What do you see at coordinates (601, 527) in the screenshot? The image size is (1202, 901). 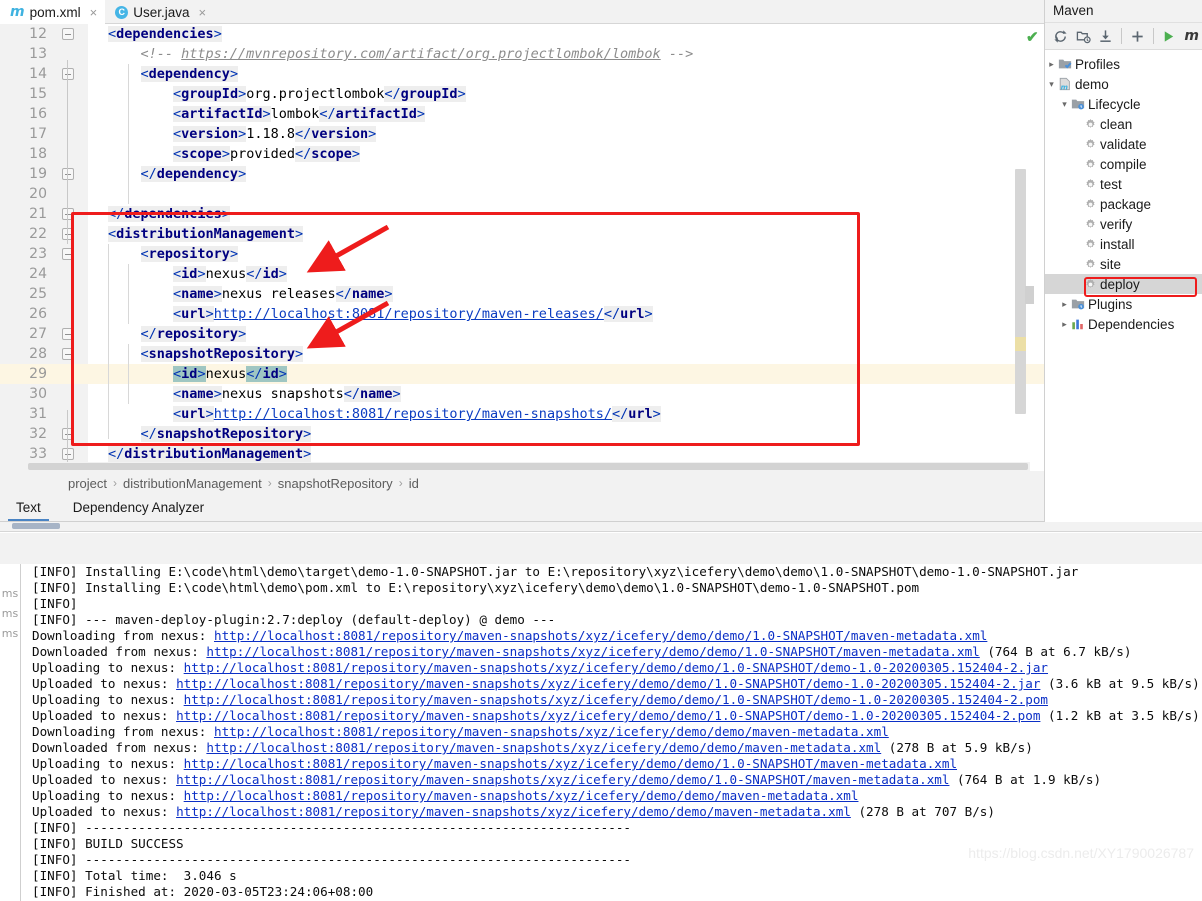 I see `console-horizontal-scrollbar` at bounding box center [601, 527].